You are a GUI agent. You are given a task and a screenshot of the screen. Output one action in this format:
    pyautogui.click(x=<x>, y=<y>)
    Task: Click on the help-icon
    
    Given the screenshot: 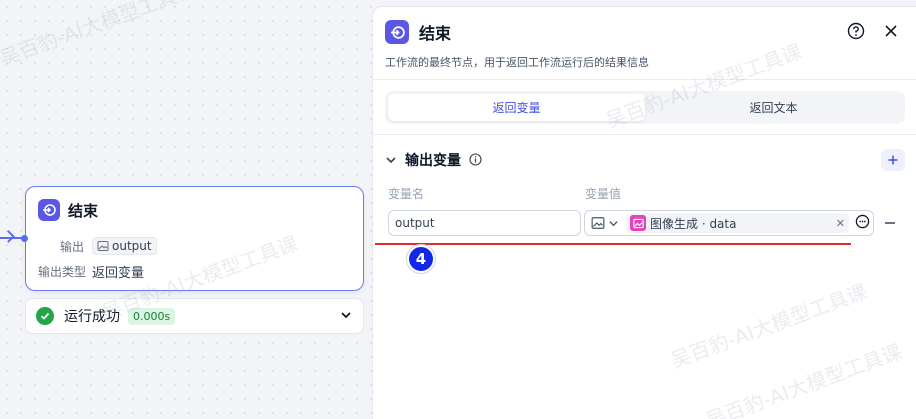 What is the action you would take?
    pyautogui.click(x=856, y=31)
    